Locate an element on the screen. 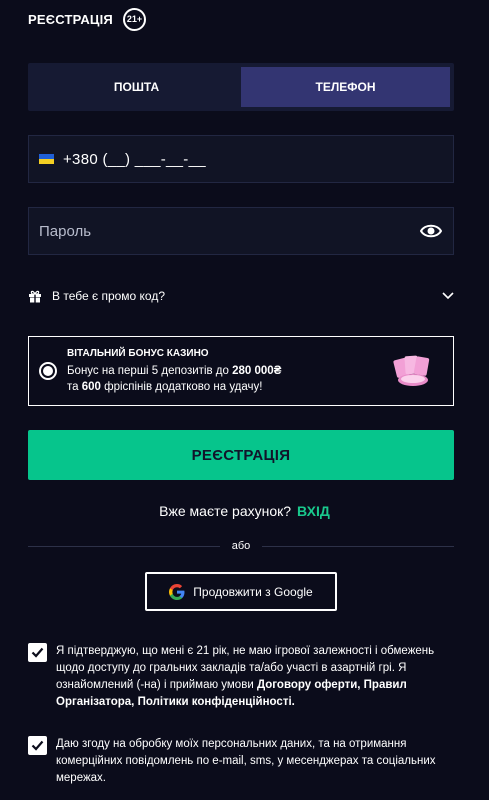  google-icon is located at coordinates (177, 591).